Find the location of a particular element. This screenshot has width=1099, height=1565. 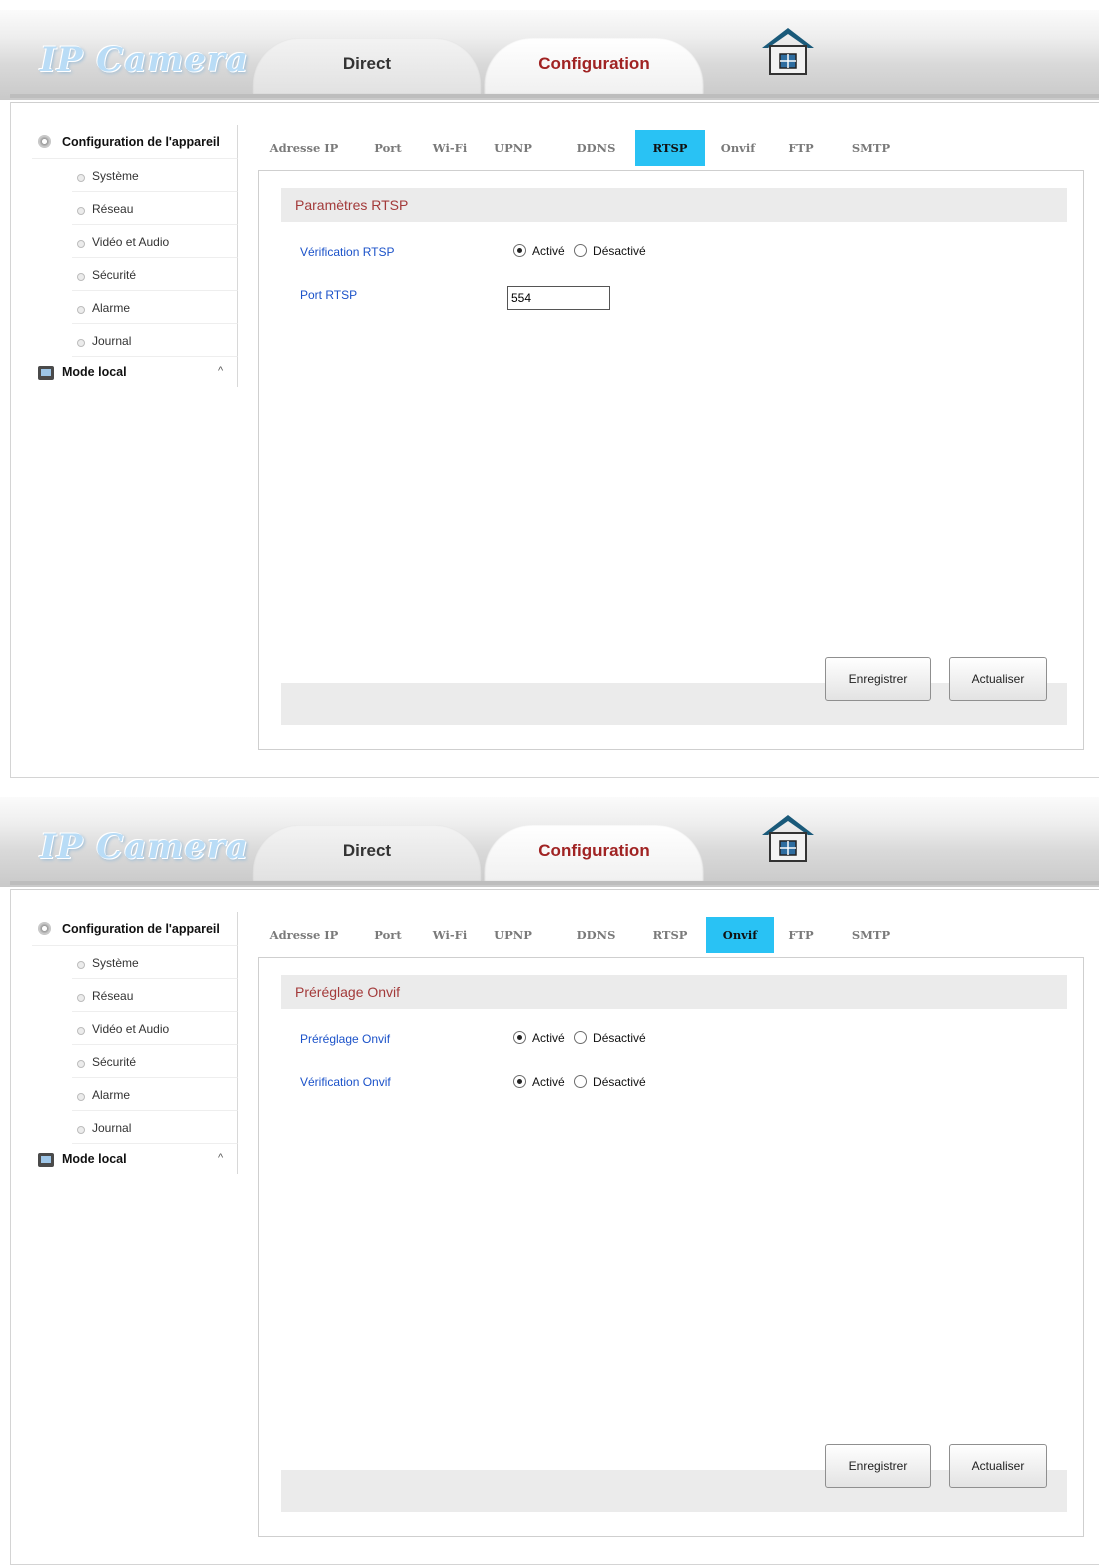

sidebar-item-label: Réseau is located at coordinates (113, 209).